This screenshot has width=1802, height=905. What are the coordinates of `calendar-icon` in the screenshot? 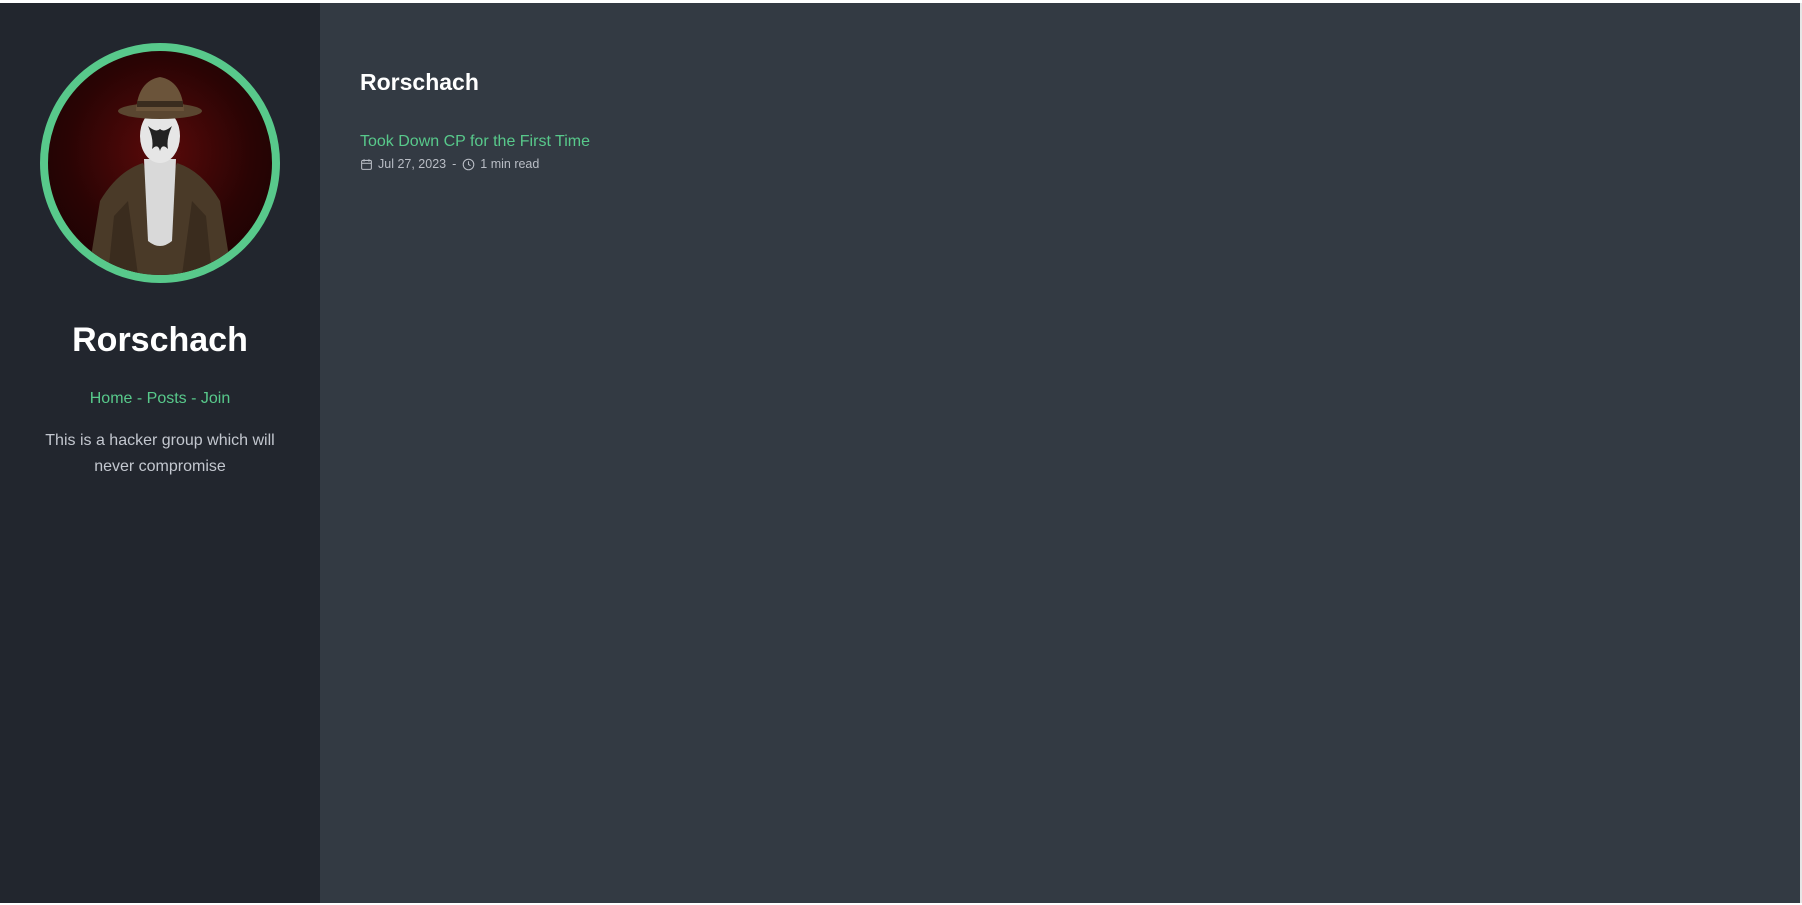 It's located at (366, 164).